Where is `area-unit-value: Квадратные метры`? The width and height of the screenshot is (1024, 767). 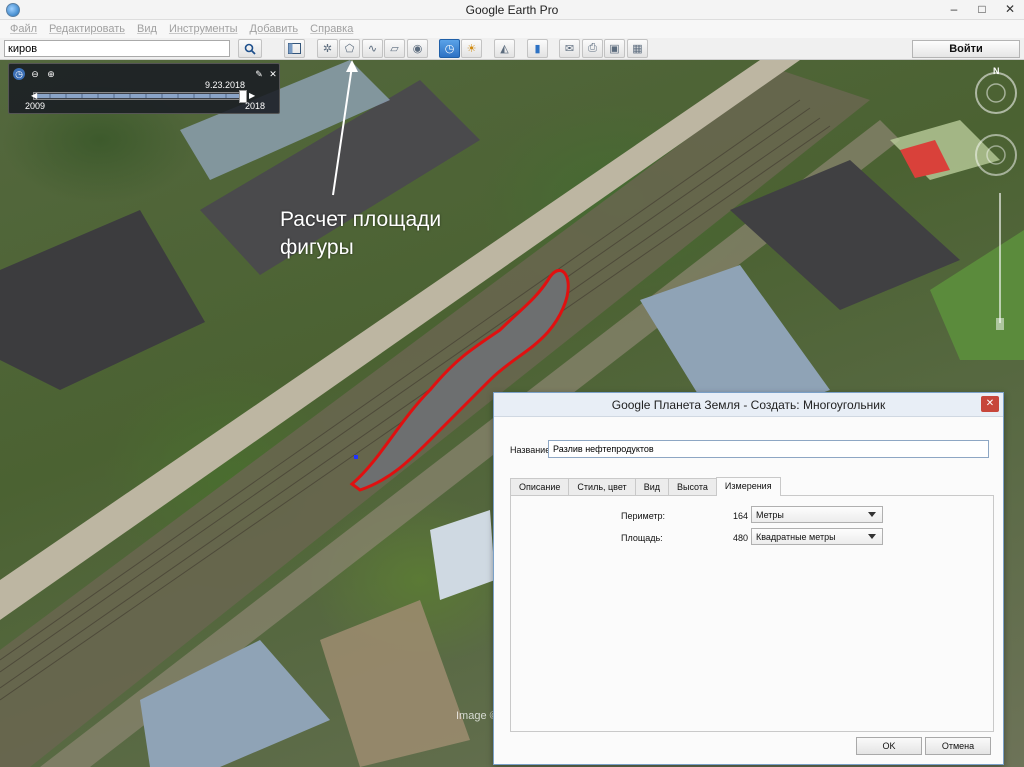 area-unit-value: Квадратные метры is located at coordinates (796, 537).